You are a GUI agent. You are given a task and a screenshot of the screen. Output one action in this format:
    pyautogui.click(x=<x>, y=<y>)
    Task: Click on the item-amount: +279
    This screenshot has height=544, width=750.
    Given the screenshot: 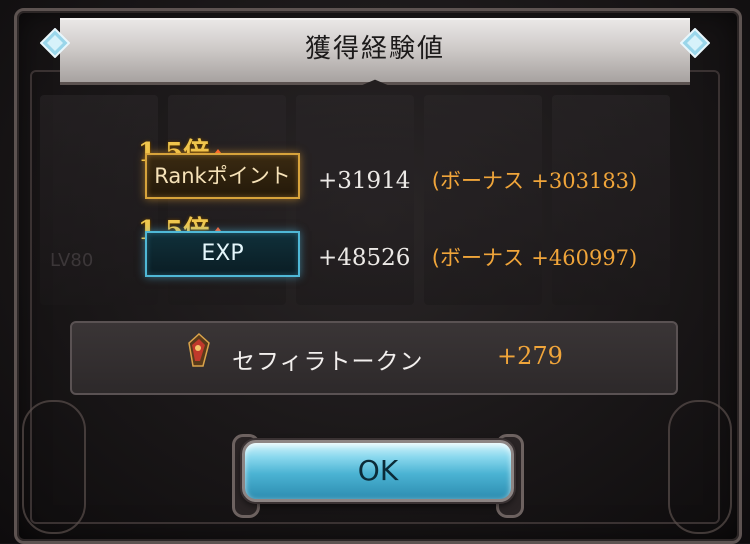 What is the action you would take?
    pyautogui.click(x=530, y=356)
    